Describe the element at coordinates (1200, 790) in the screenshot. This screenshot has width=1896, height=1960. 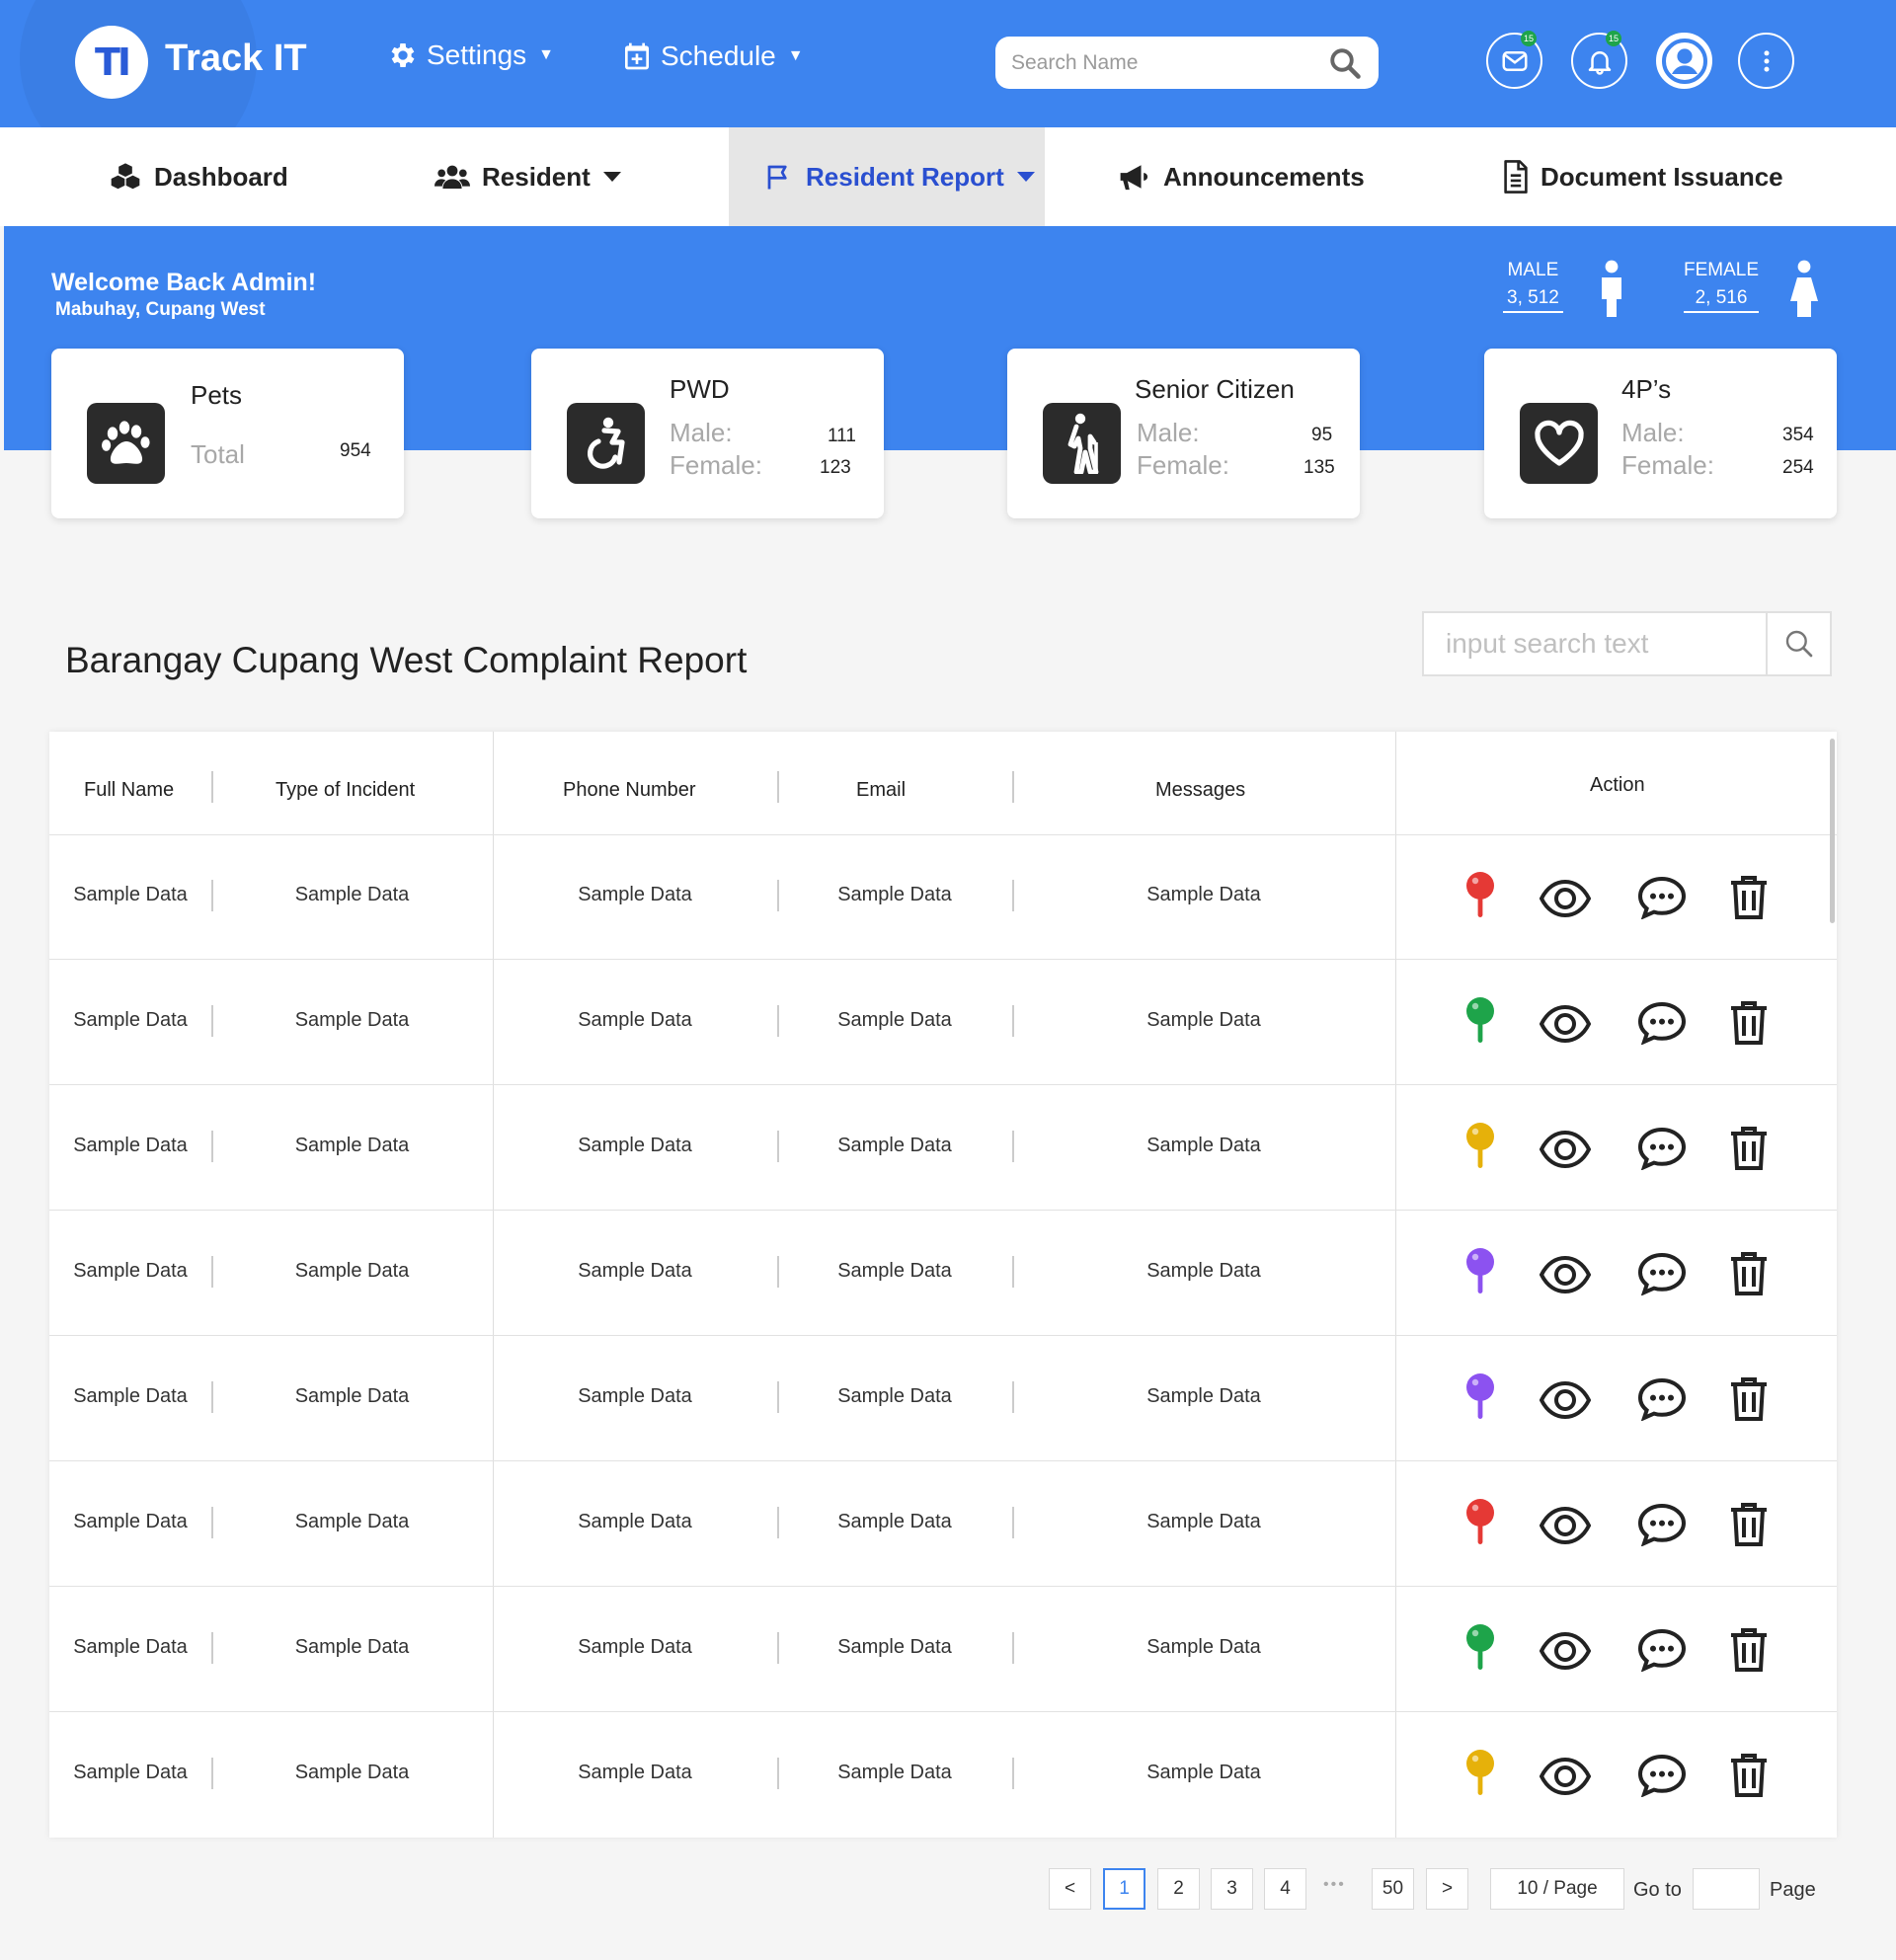
I see `header-messages: Messages` at that location.